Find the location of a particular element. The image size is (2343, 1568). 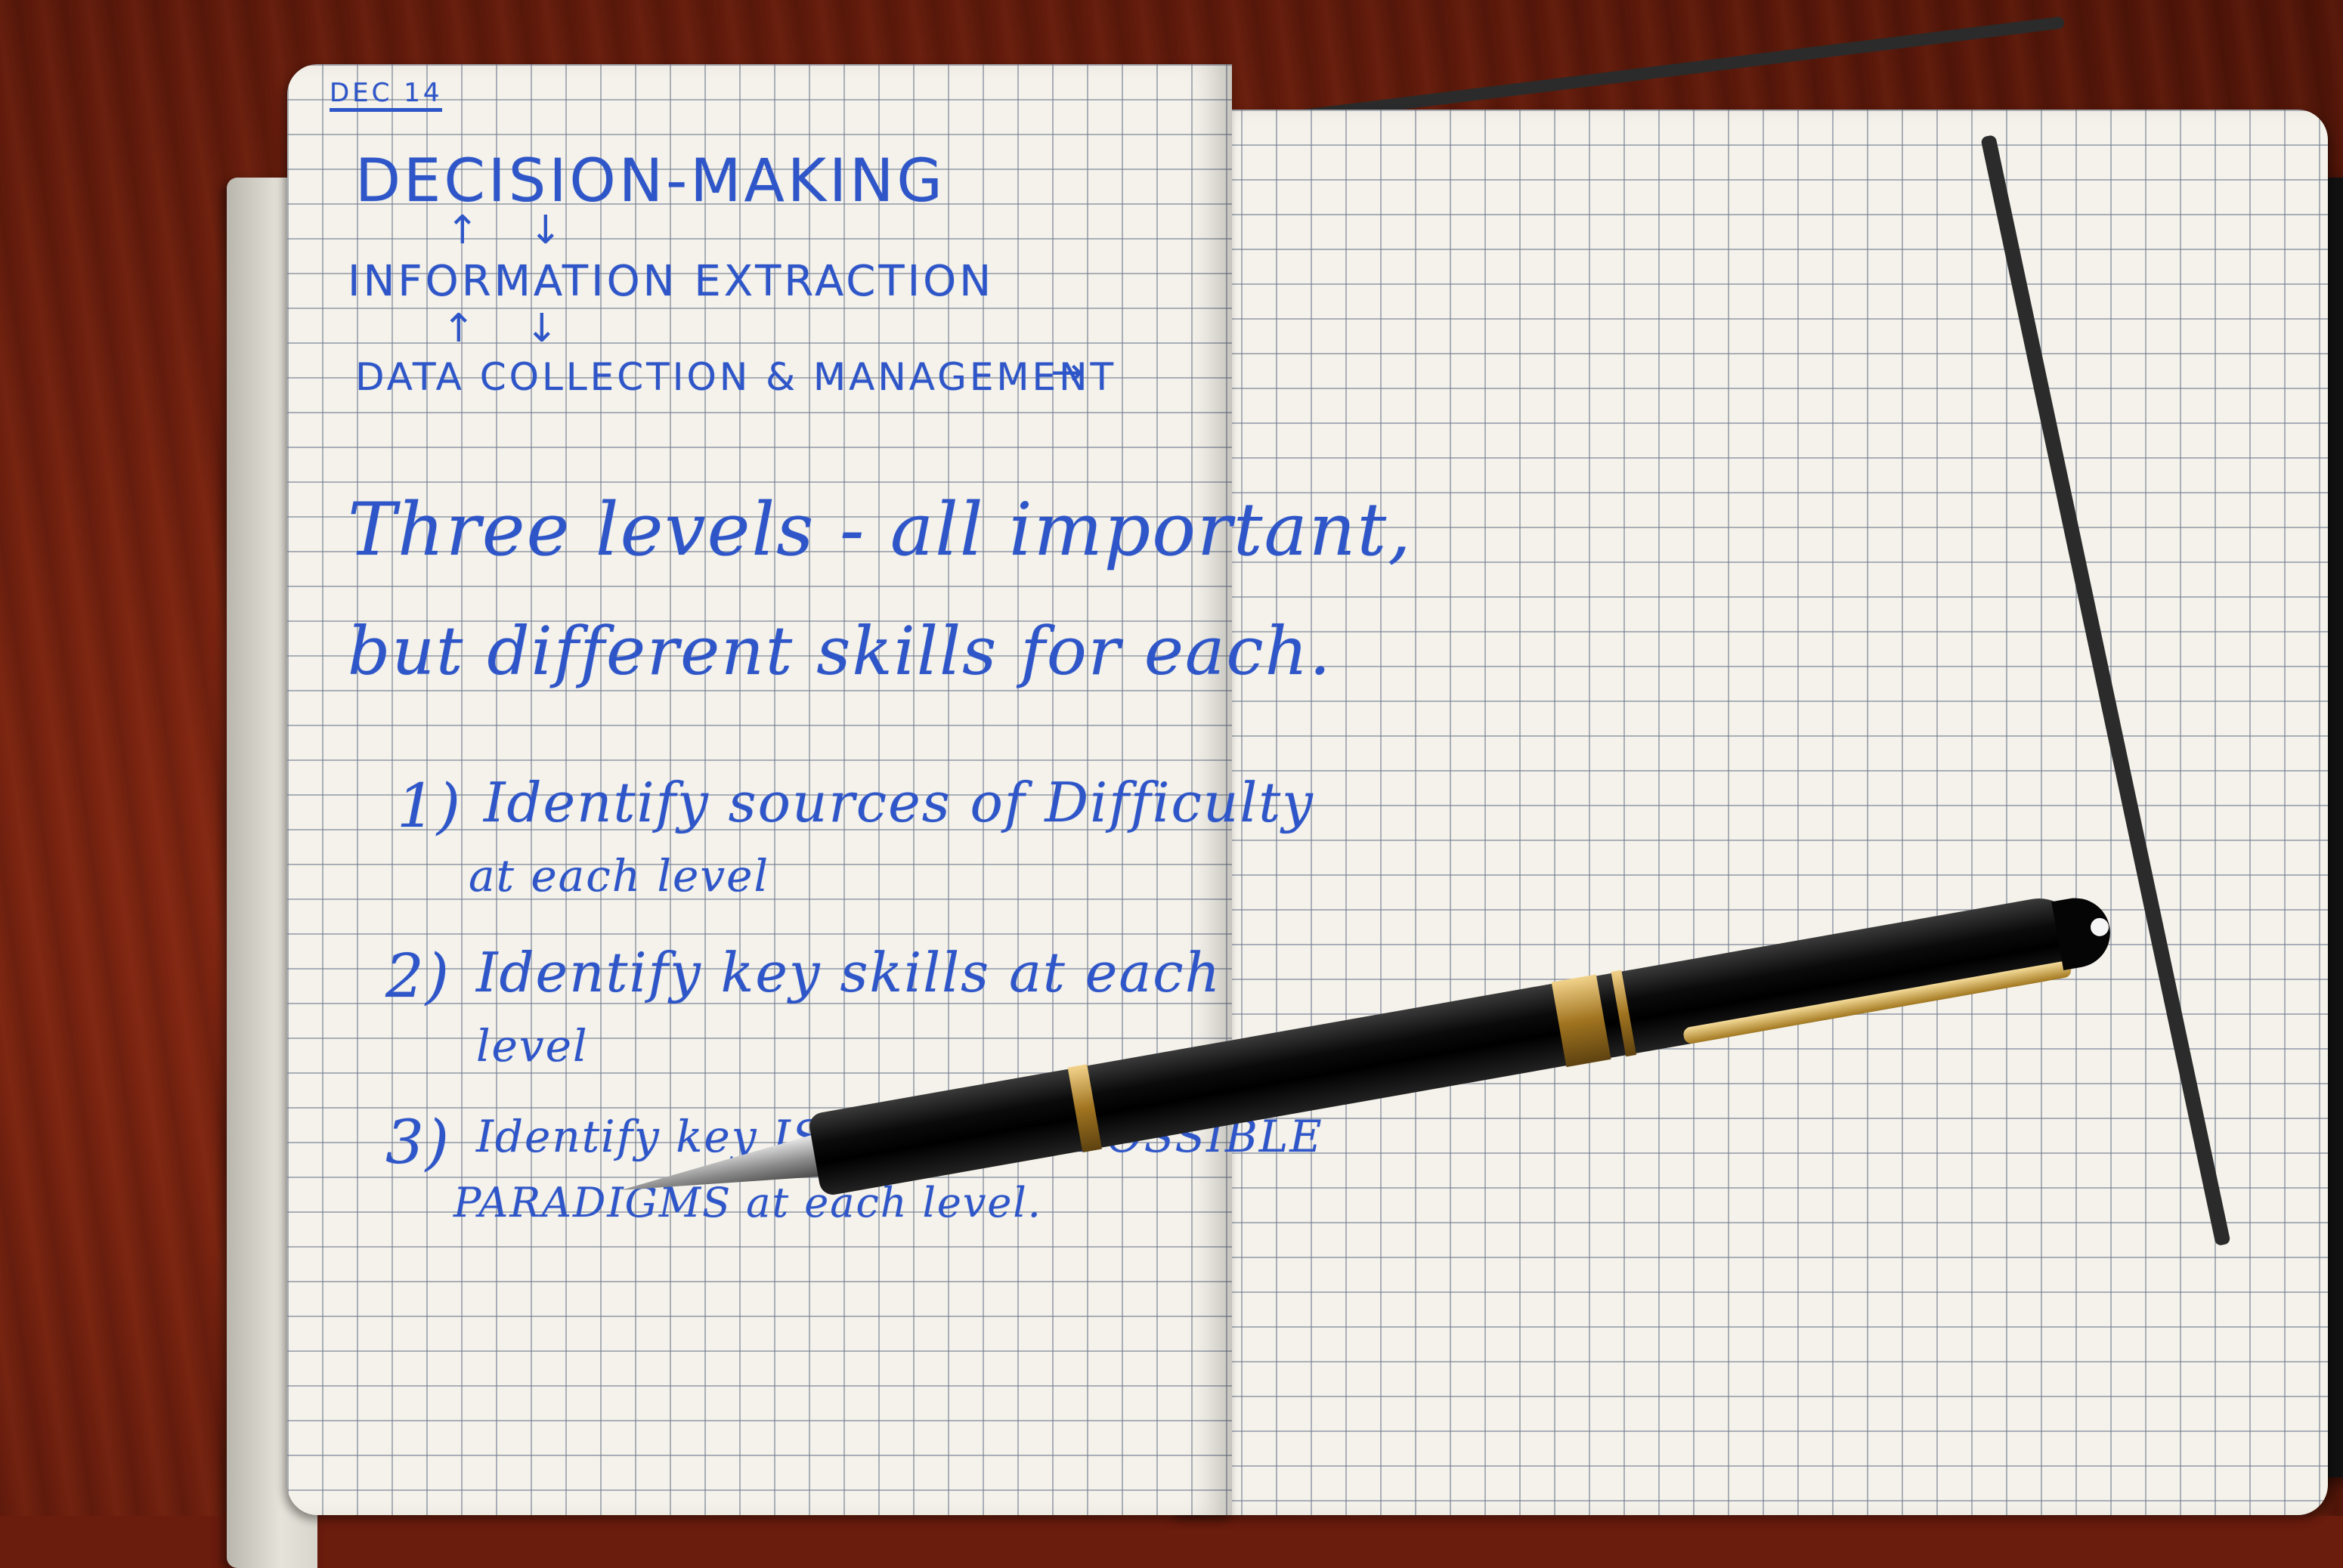

paragraph-line-1: Three levels - all important, is located at coordinates (880, 529).